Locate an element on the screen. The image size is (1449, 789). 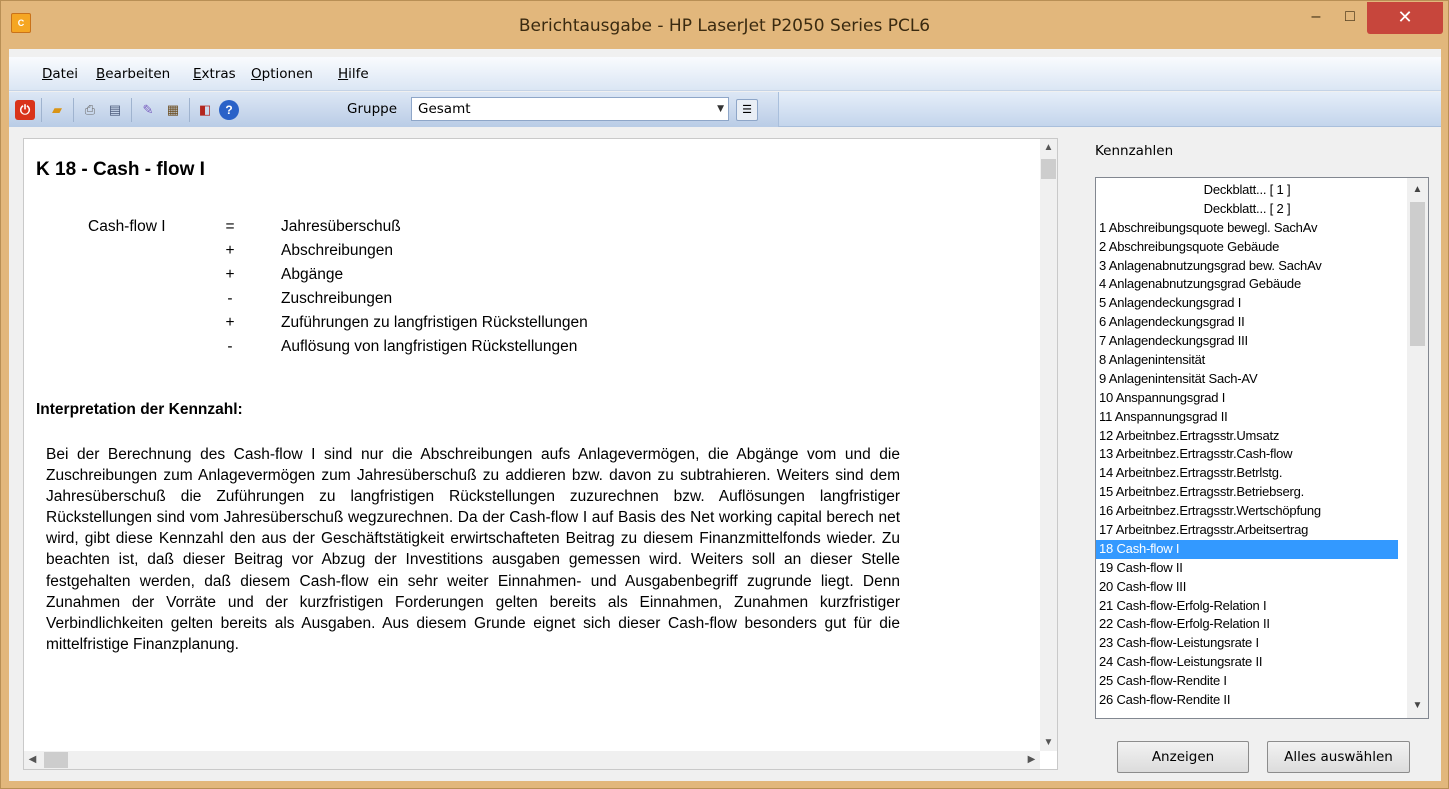
pdf-icon: ◧ is located at coordinates (205, 110).